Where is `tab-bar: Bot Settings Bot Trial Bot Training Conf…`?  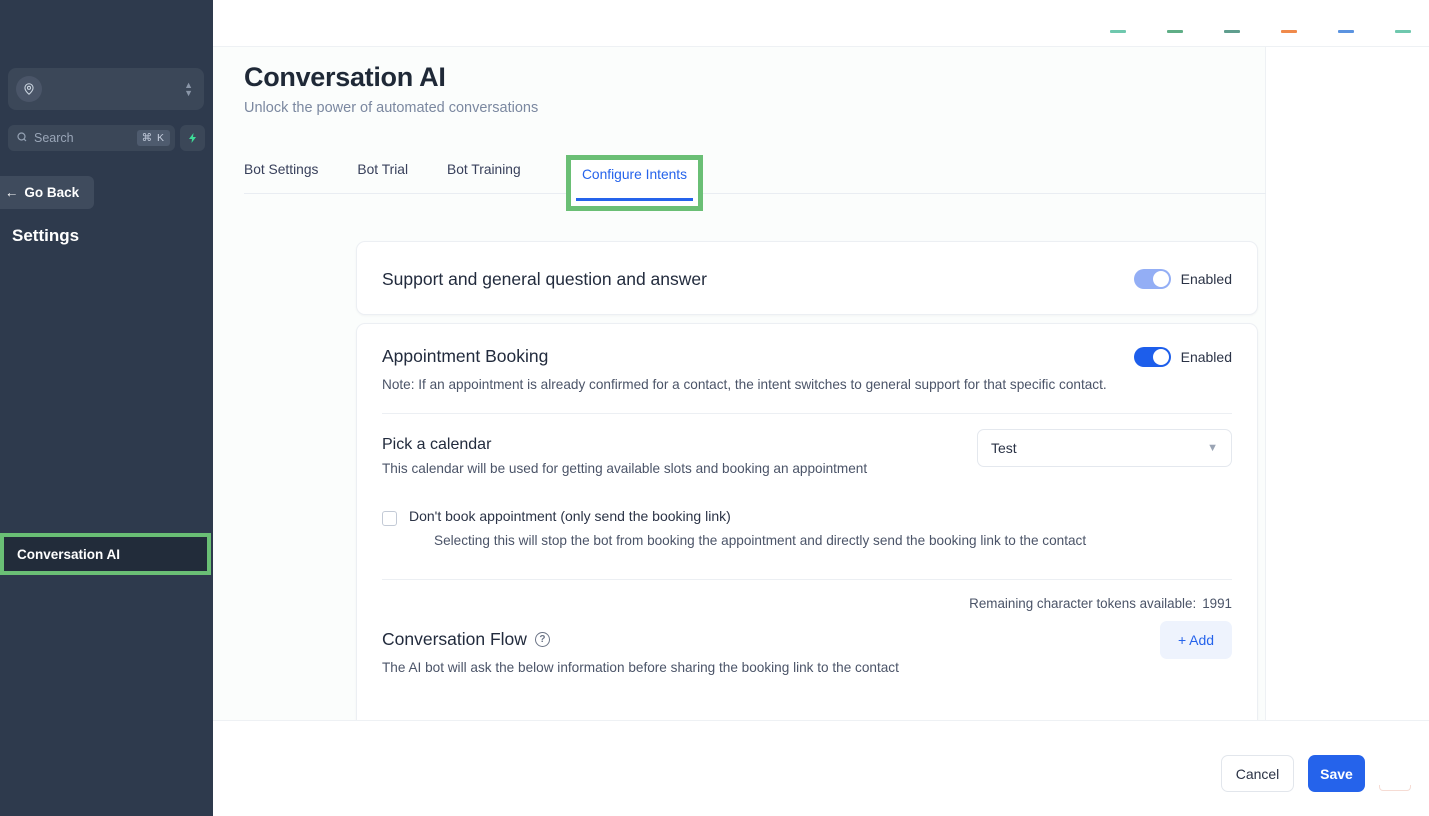
tab-bar: Bot Settings Bot Trial Bot Training Conf… is located at coordinates (805, 183).